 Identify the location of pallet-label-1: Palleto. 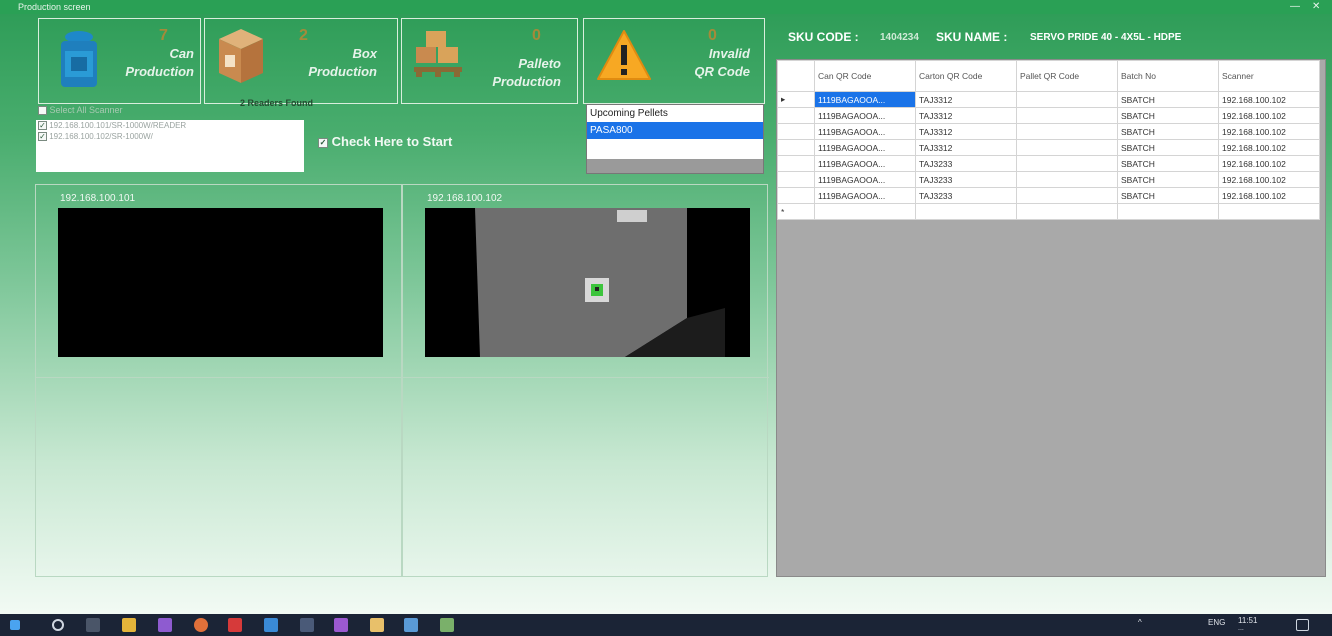
(539, 63).